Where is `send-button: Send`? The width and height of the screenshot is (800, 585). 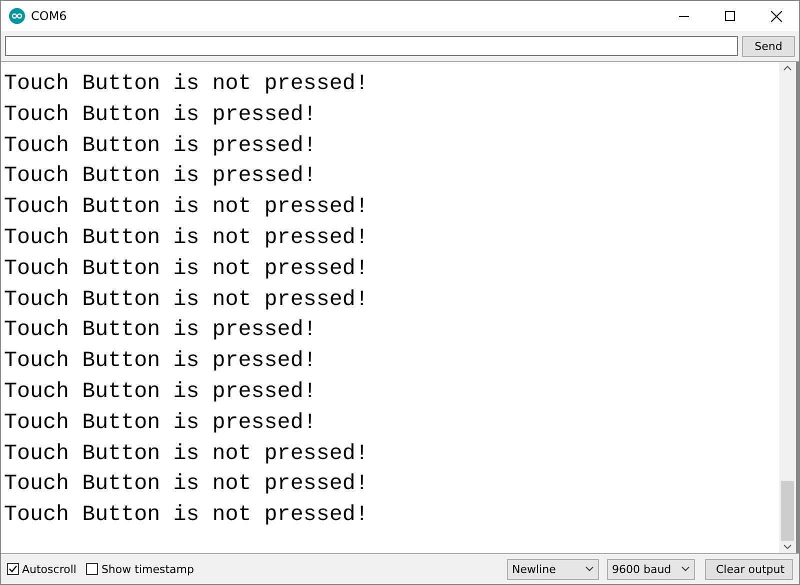 send-button: Send is located at coordinates (768, 46).